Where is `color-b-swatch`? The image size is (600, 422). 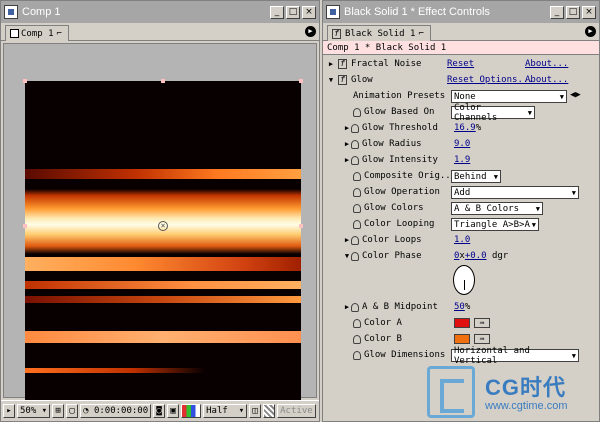 color-b-swatch is located at coordinates (462, 339).